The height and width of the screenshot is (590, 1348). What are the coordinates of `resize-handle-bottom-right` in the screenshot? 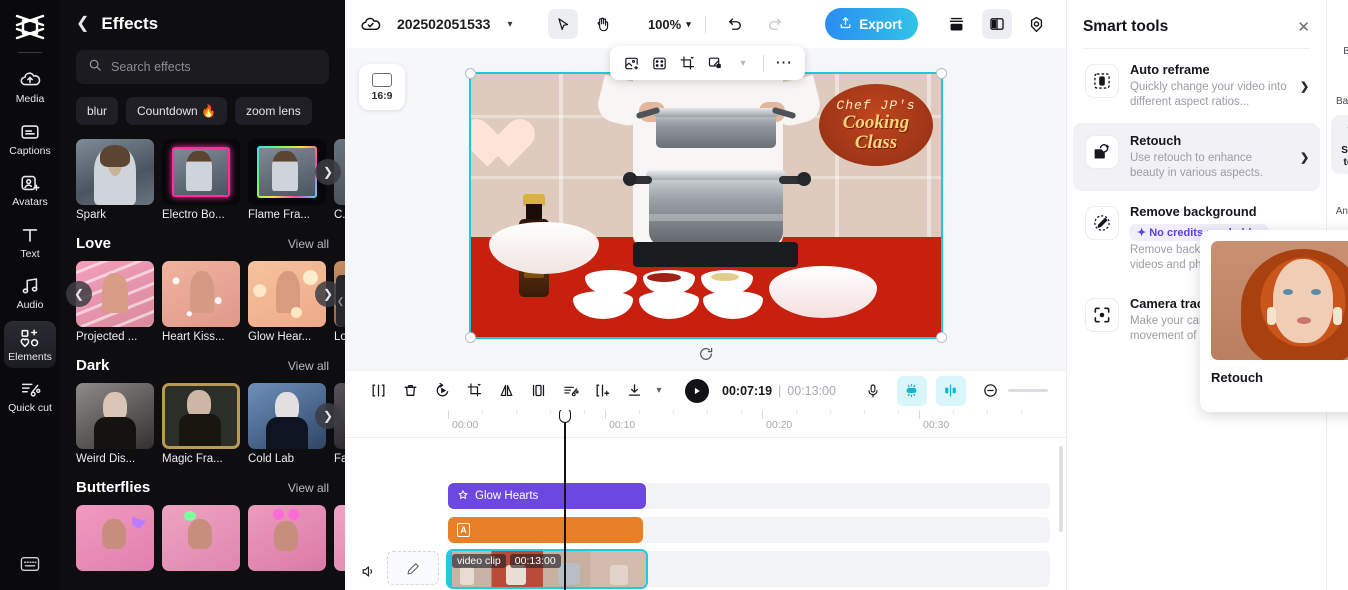 It's located at (941, 337).